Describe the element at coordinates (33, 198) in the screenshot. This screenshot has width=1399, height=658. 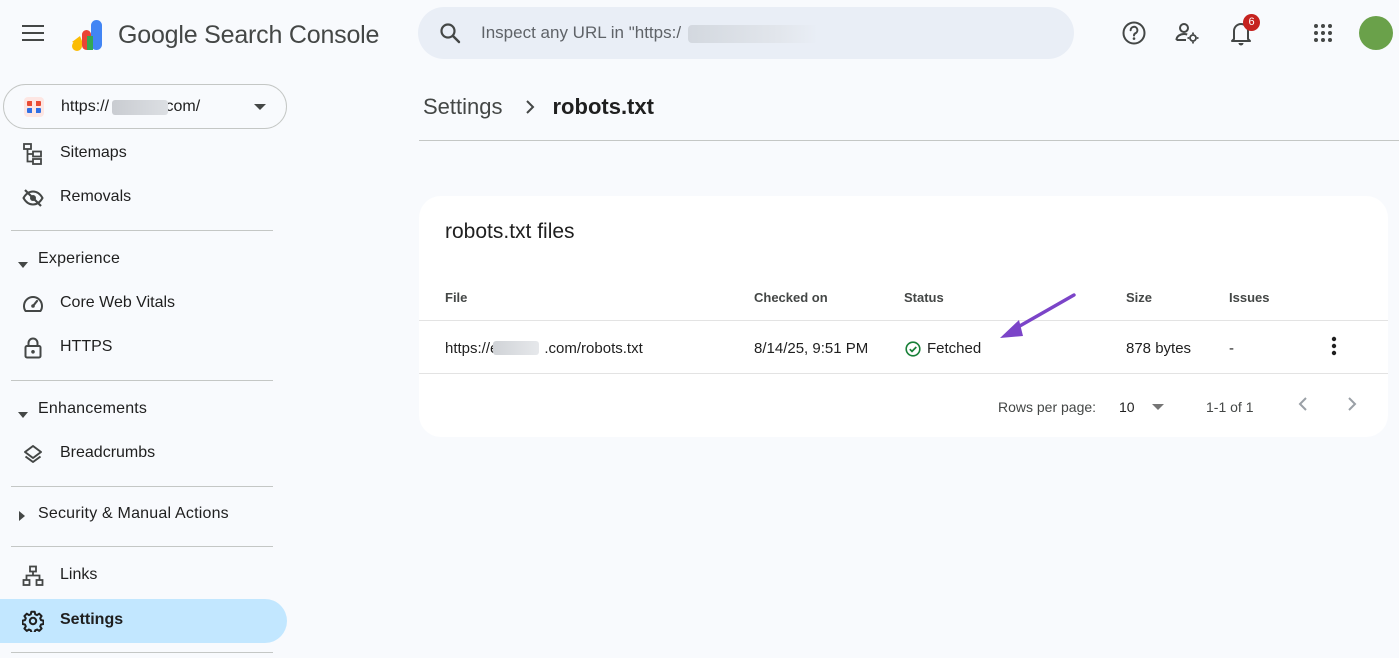
I see `eye-off-icon` at that location.